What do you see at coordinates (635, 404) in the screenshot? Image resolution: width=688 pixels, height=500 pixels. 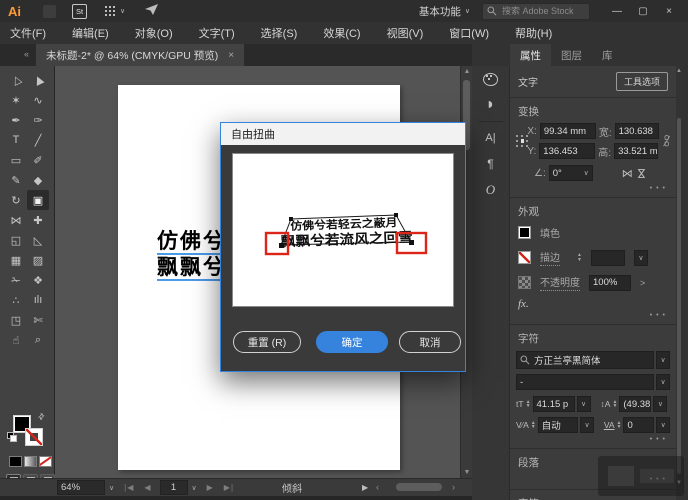 I see `leading-field: (49.38` at bounding box center [635, 404].